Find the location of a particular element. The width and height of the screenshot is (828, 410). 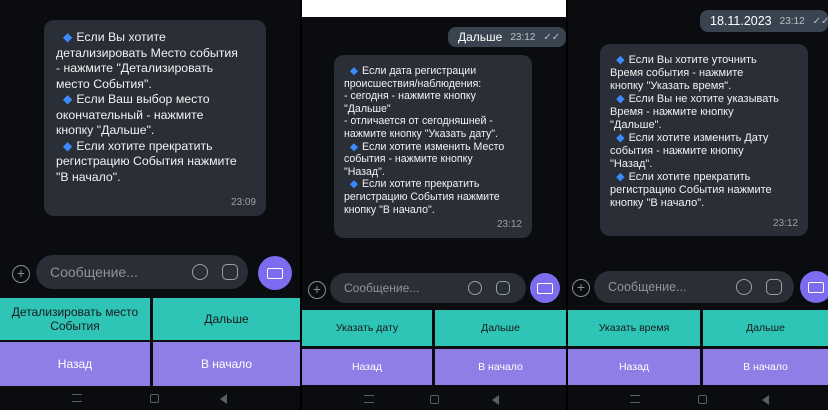

message-time: 23:09 is located at coordinates (243, 202).